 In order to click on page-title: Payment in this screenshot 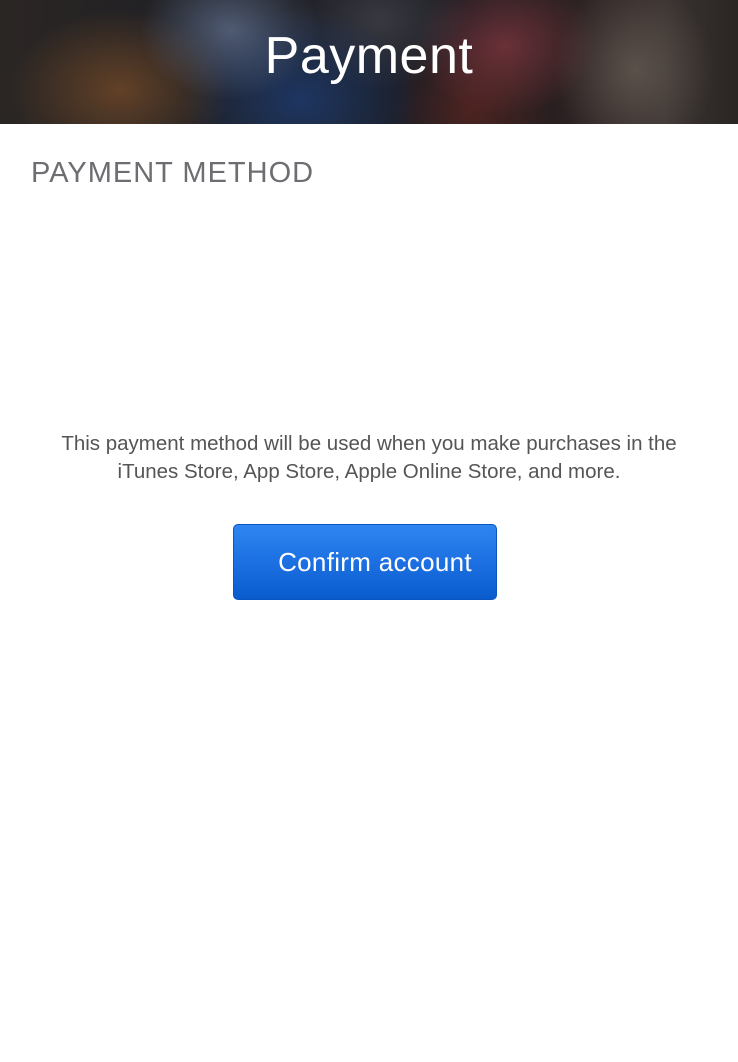, I will do `click(369, 56)`.